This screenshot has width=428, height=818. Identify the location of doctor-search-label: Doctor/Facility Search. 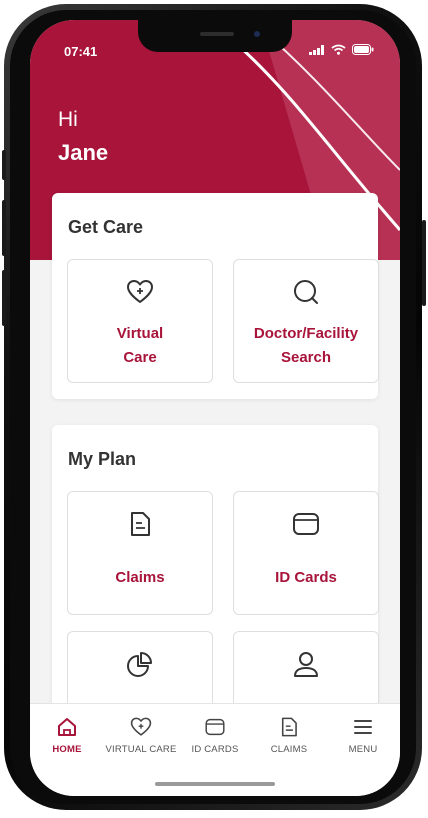
(306, 345).